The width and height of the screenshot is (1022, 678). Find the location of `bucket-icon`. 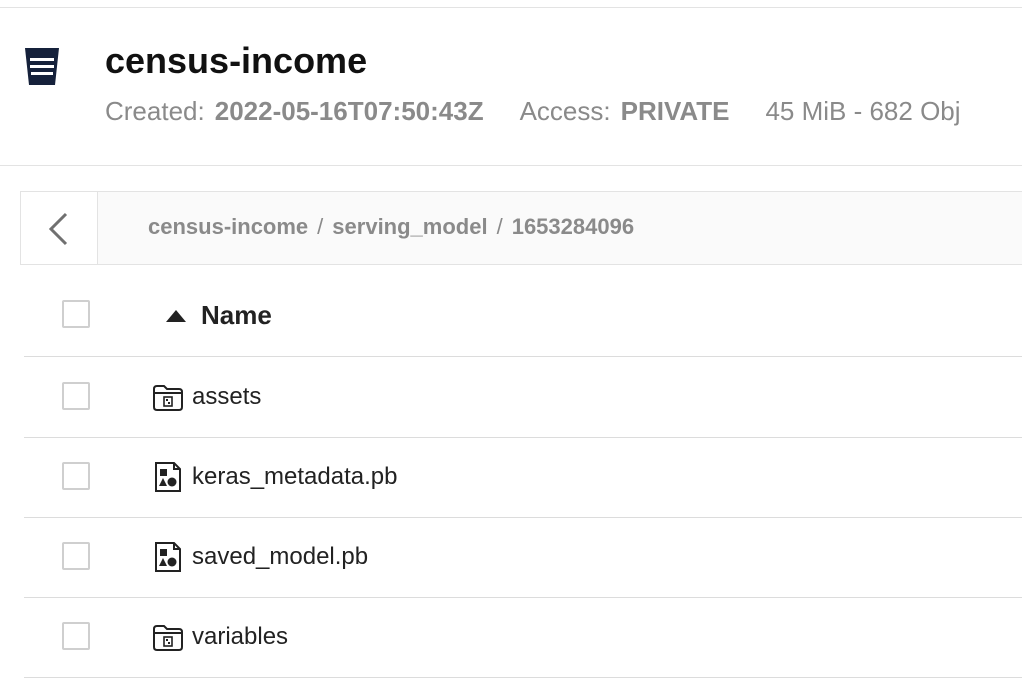

bucket-icon is located at coordinates (42, 66).